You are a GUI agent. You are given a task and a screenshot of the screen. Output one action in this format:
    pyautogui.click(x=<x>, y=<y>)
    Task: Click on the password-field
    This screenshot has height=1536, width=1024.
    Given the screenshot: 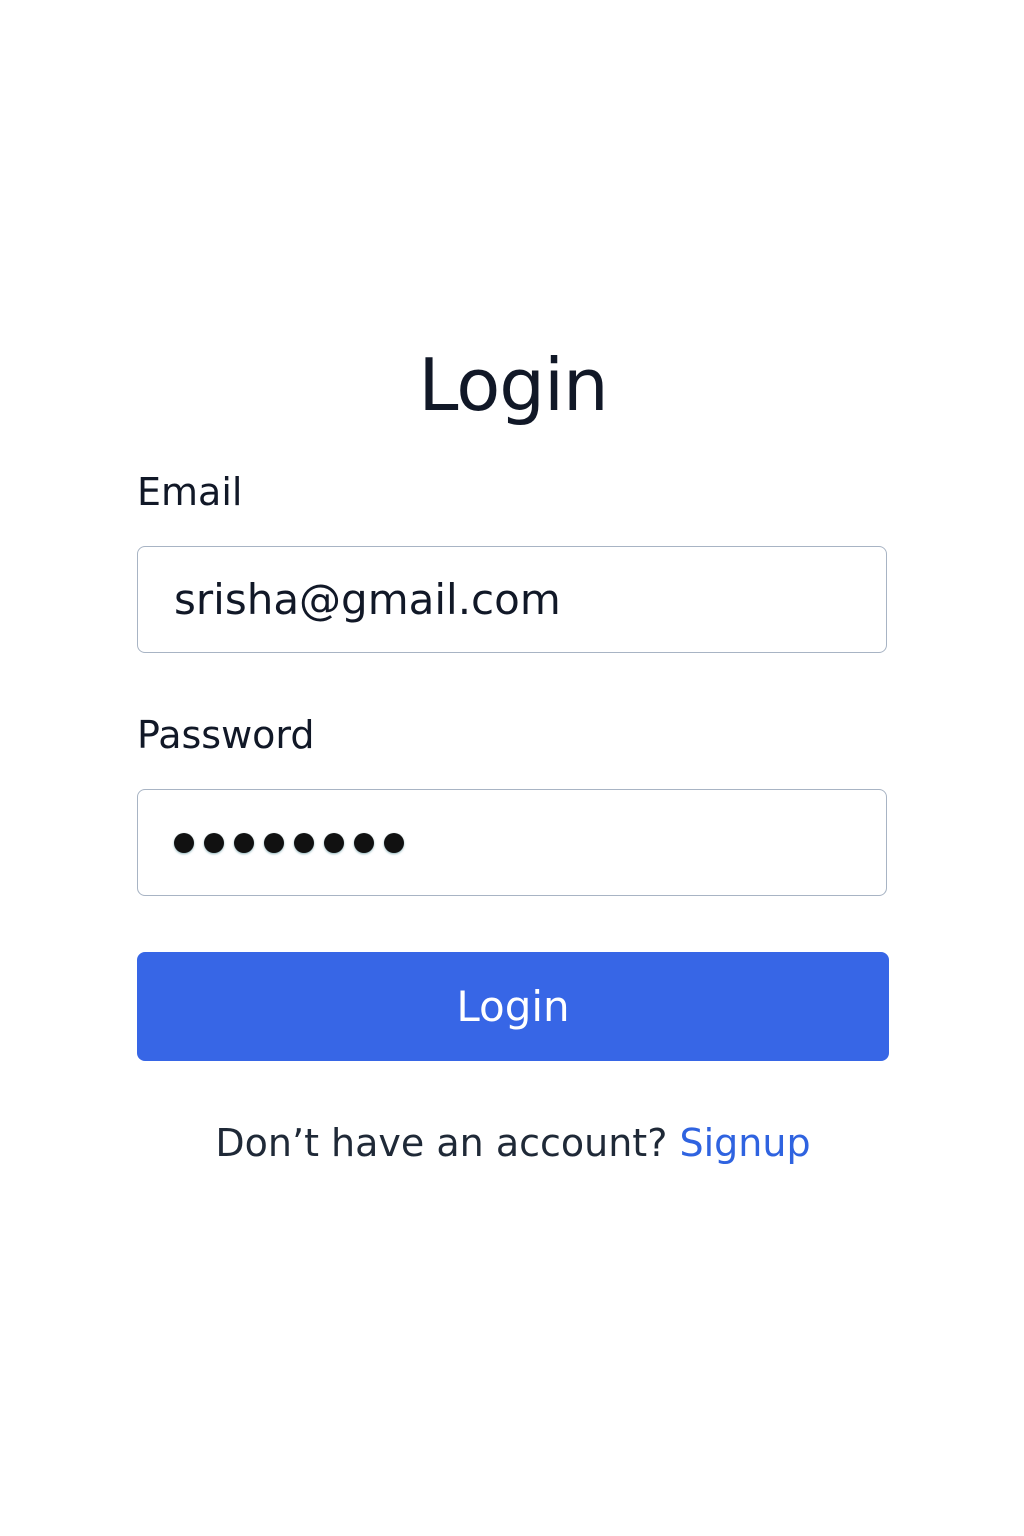 What is the action you would take?
    pyautogui.click(x=512, y=842)
    